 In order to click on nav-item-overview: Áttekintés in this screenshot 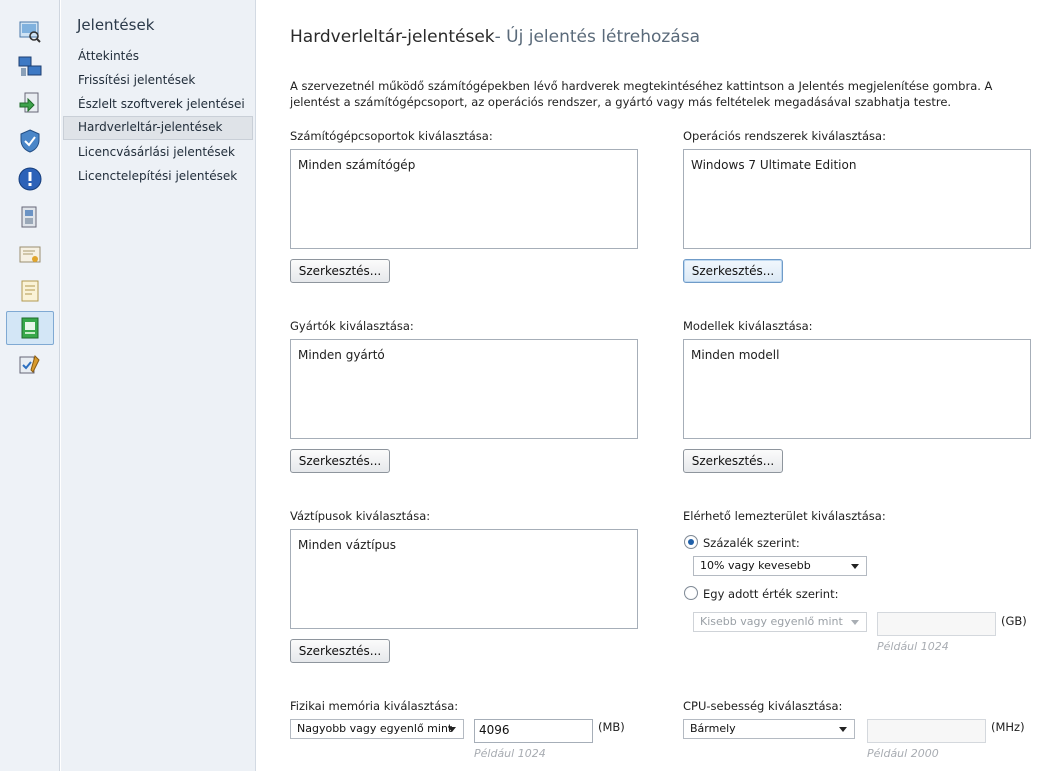, I will do `click(158, 56)`.